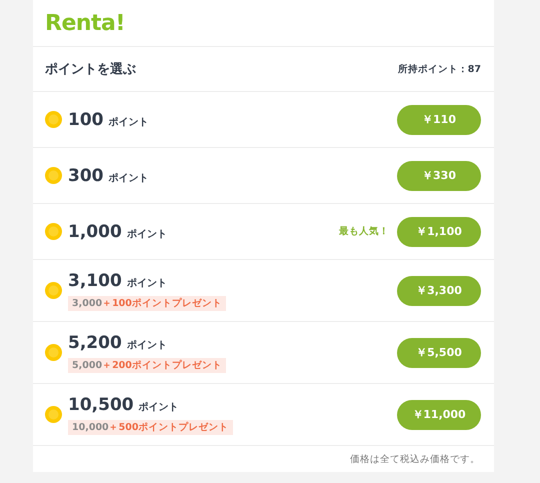  I want to click on point-amount: 1,000, so click(95, 232).